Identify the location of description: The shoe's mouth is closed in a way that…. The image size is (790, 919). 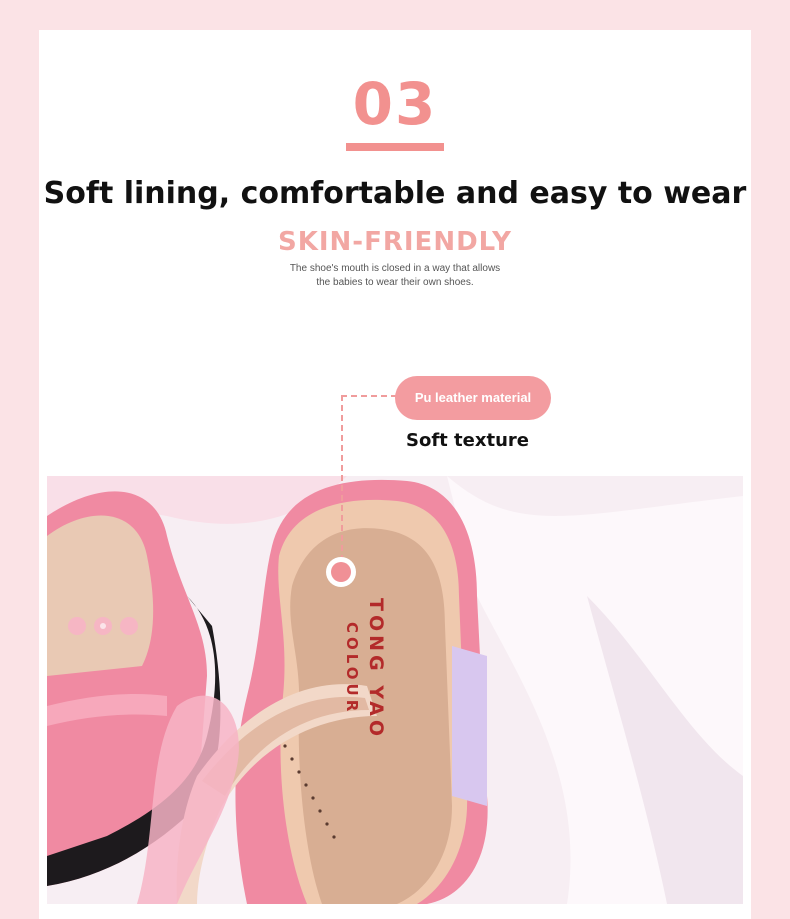
(395, 276).